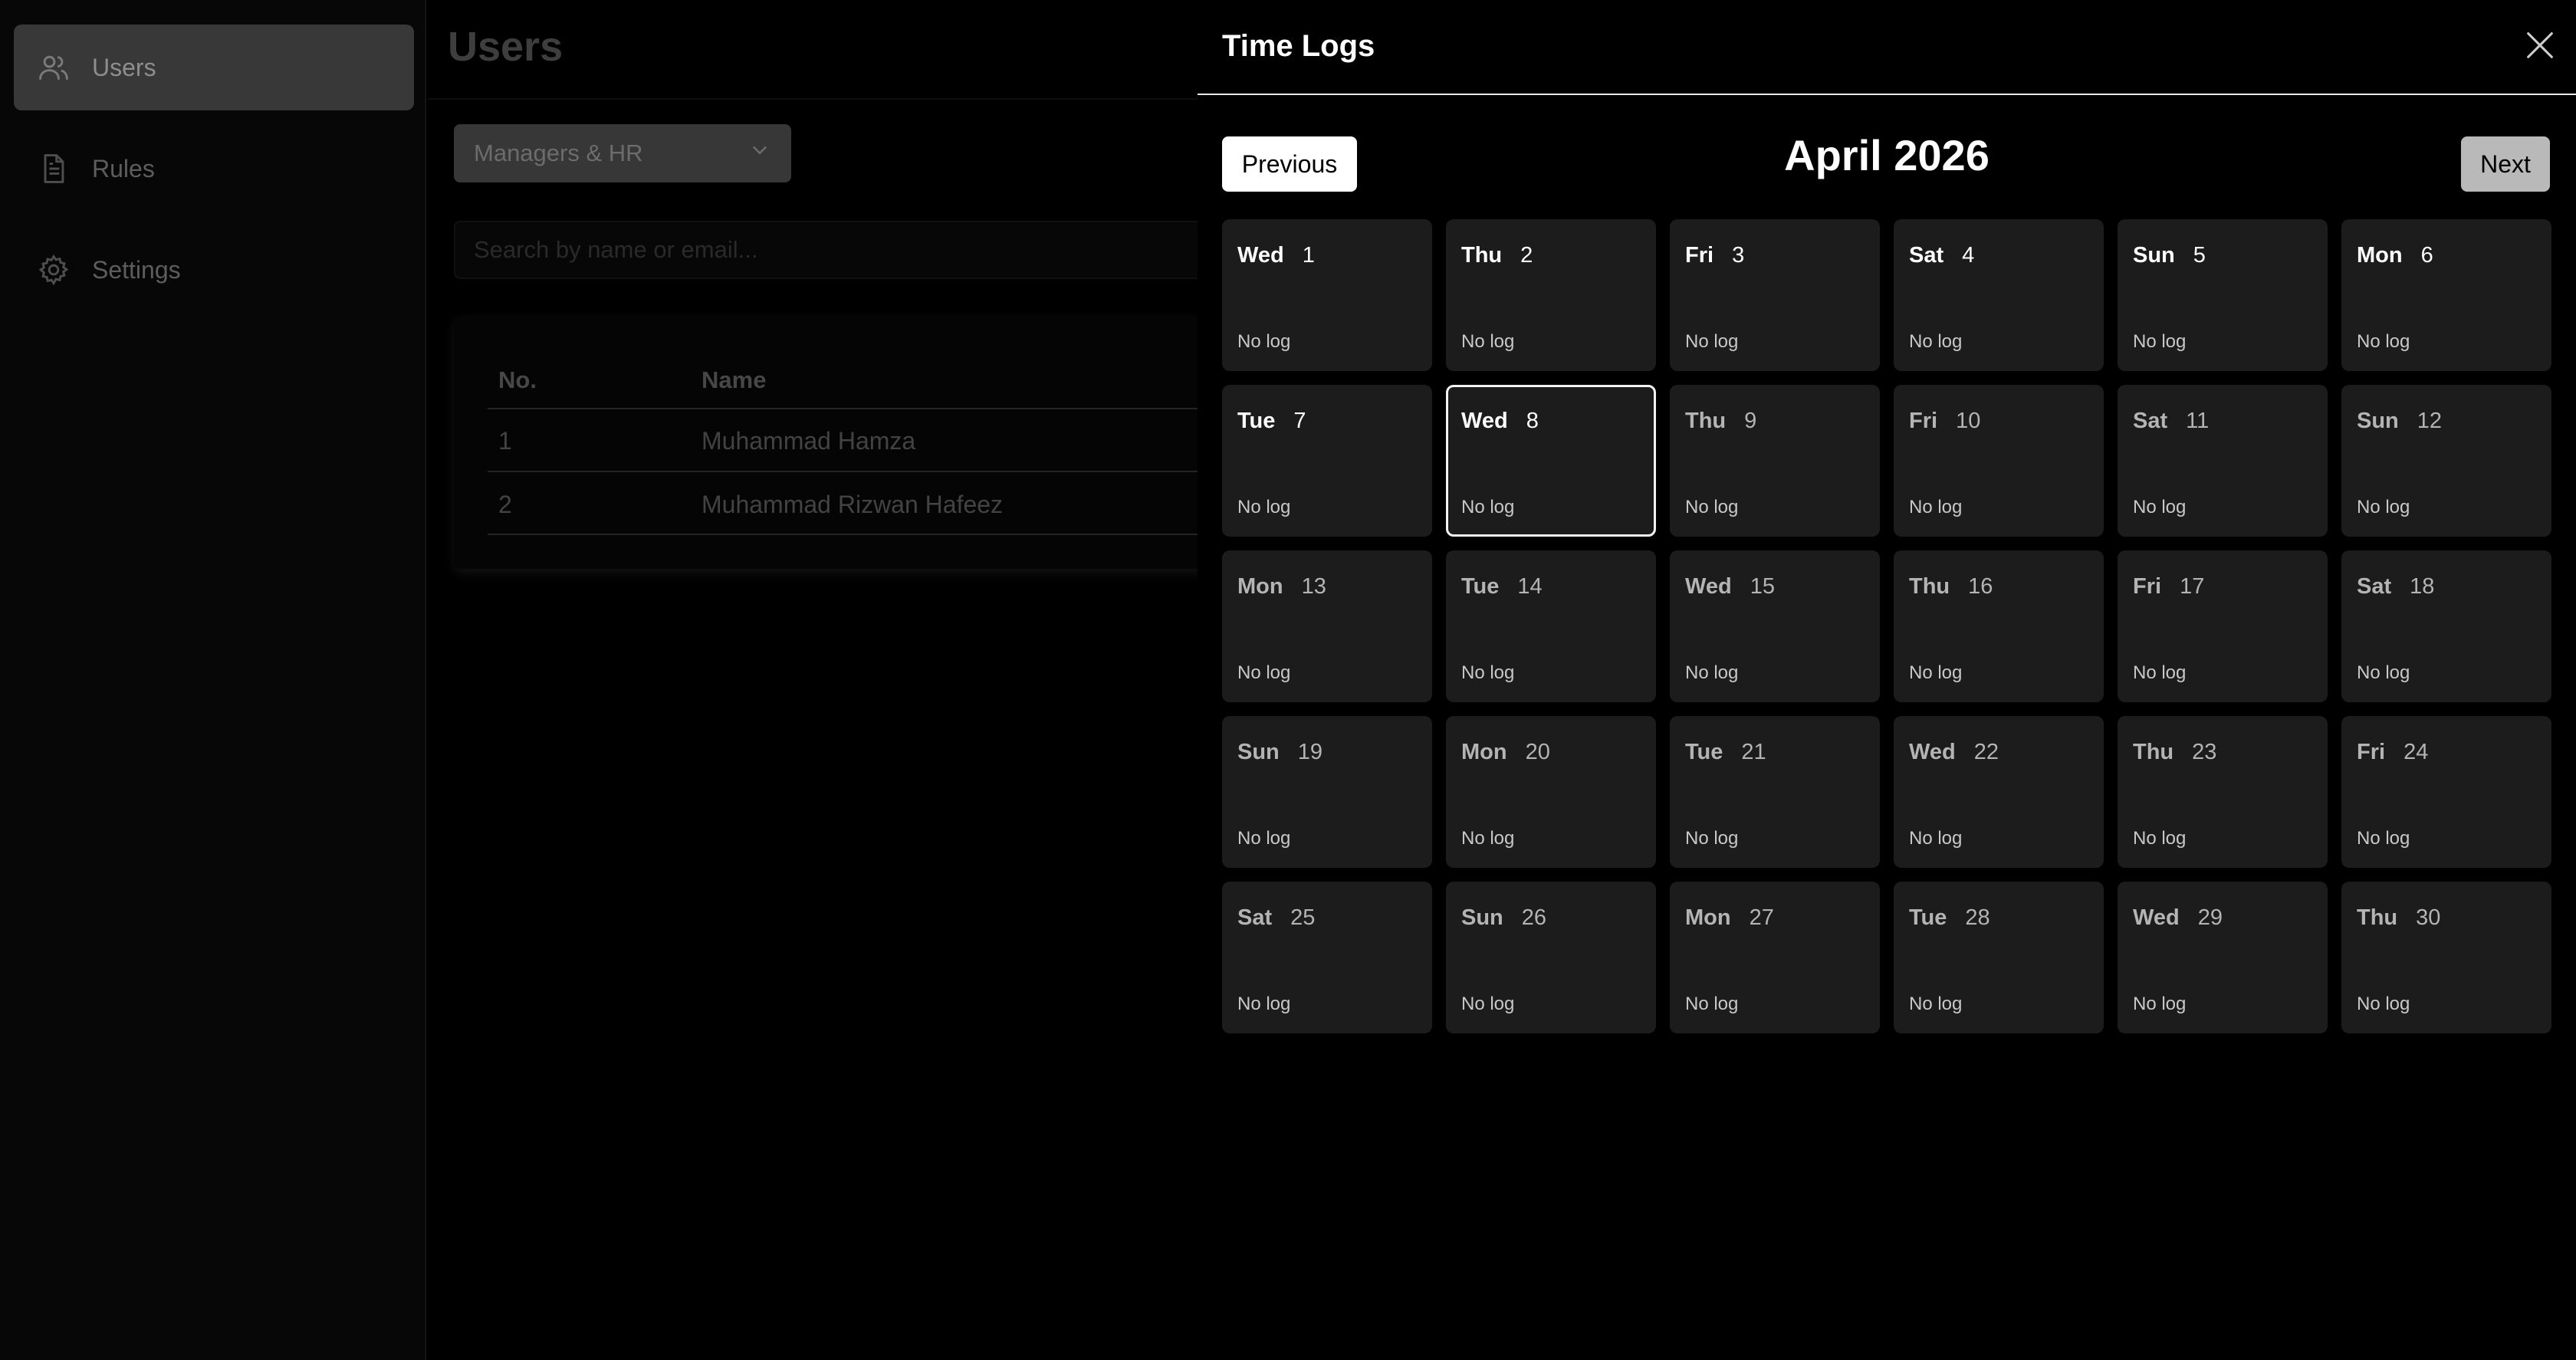 The image size is (2576, 1360). Describe the element at coordinates (1775, 626) in the screenshot. I see `calendar-day-15: Wed 15 No log` at that location.